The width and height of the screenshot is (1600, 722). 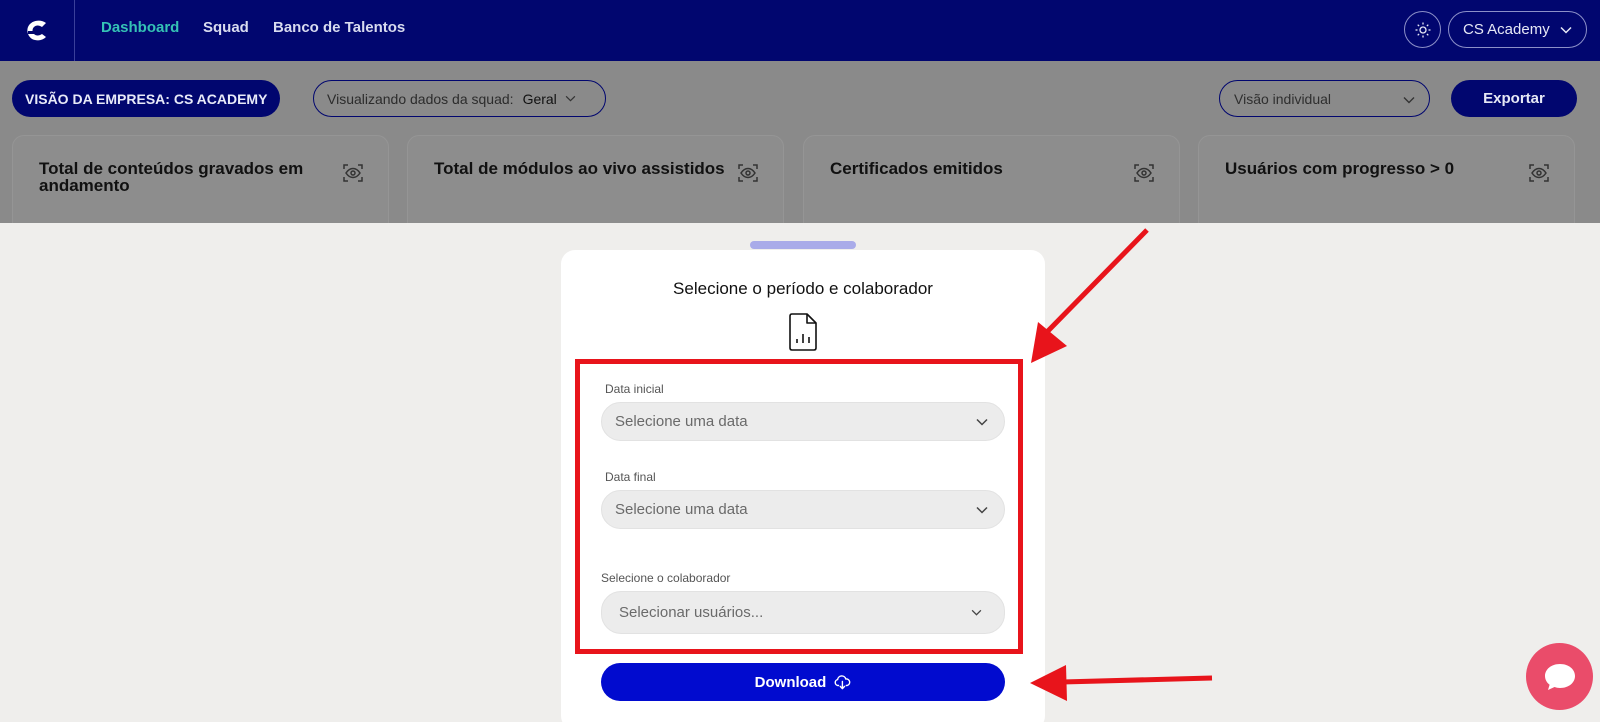 I want to click on nav-link-squad: Squad, so click(x=226, y=27).